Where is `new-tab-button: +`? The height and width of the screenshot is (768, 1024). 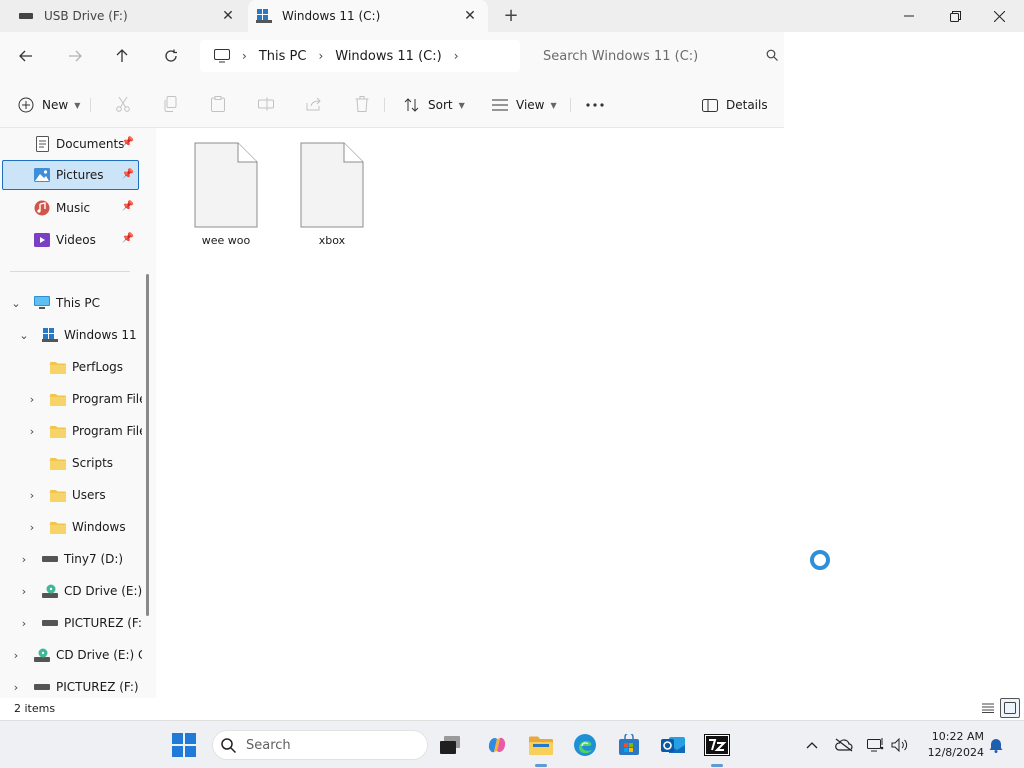 new-tab-button: + is located at coordinates (511, 16).